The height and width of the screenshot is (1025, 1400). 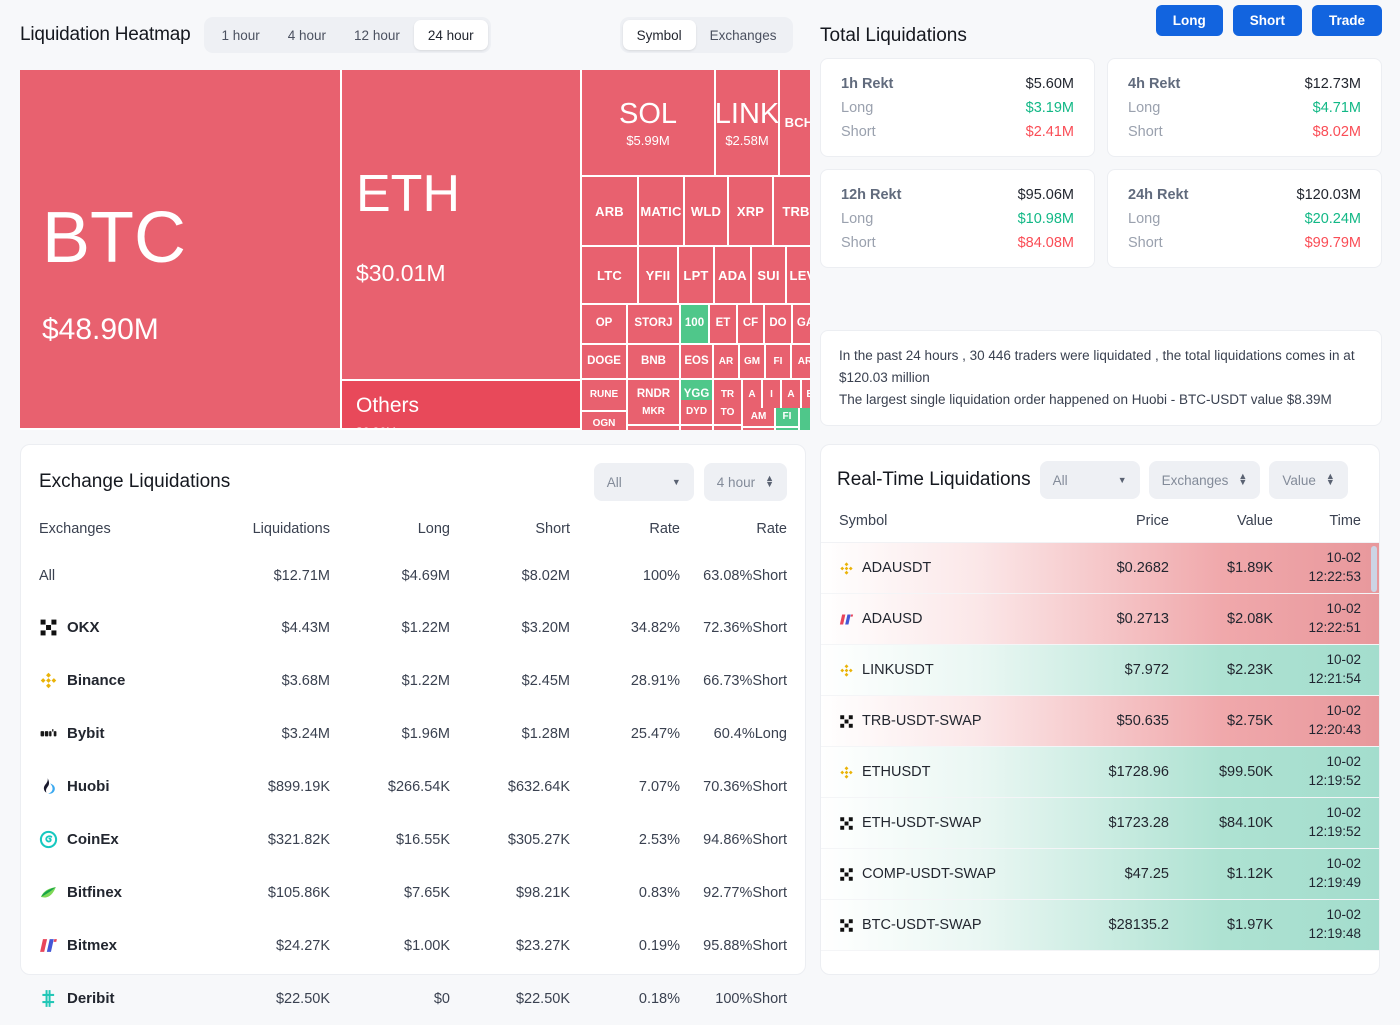 I want to click on realtime-symbol-select: All ▼, so click(x=1089, y=480).